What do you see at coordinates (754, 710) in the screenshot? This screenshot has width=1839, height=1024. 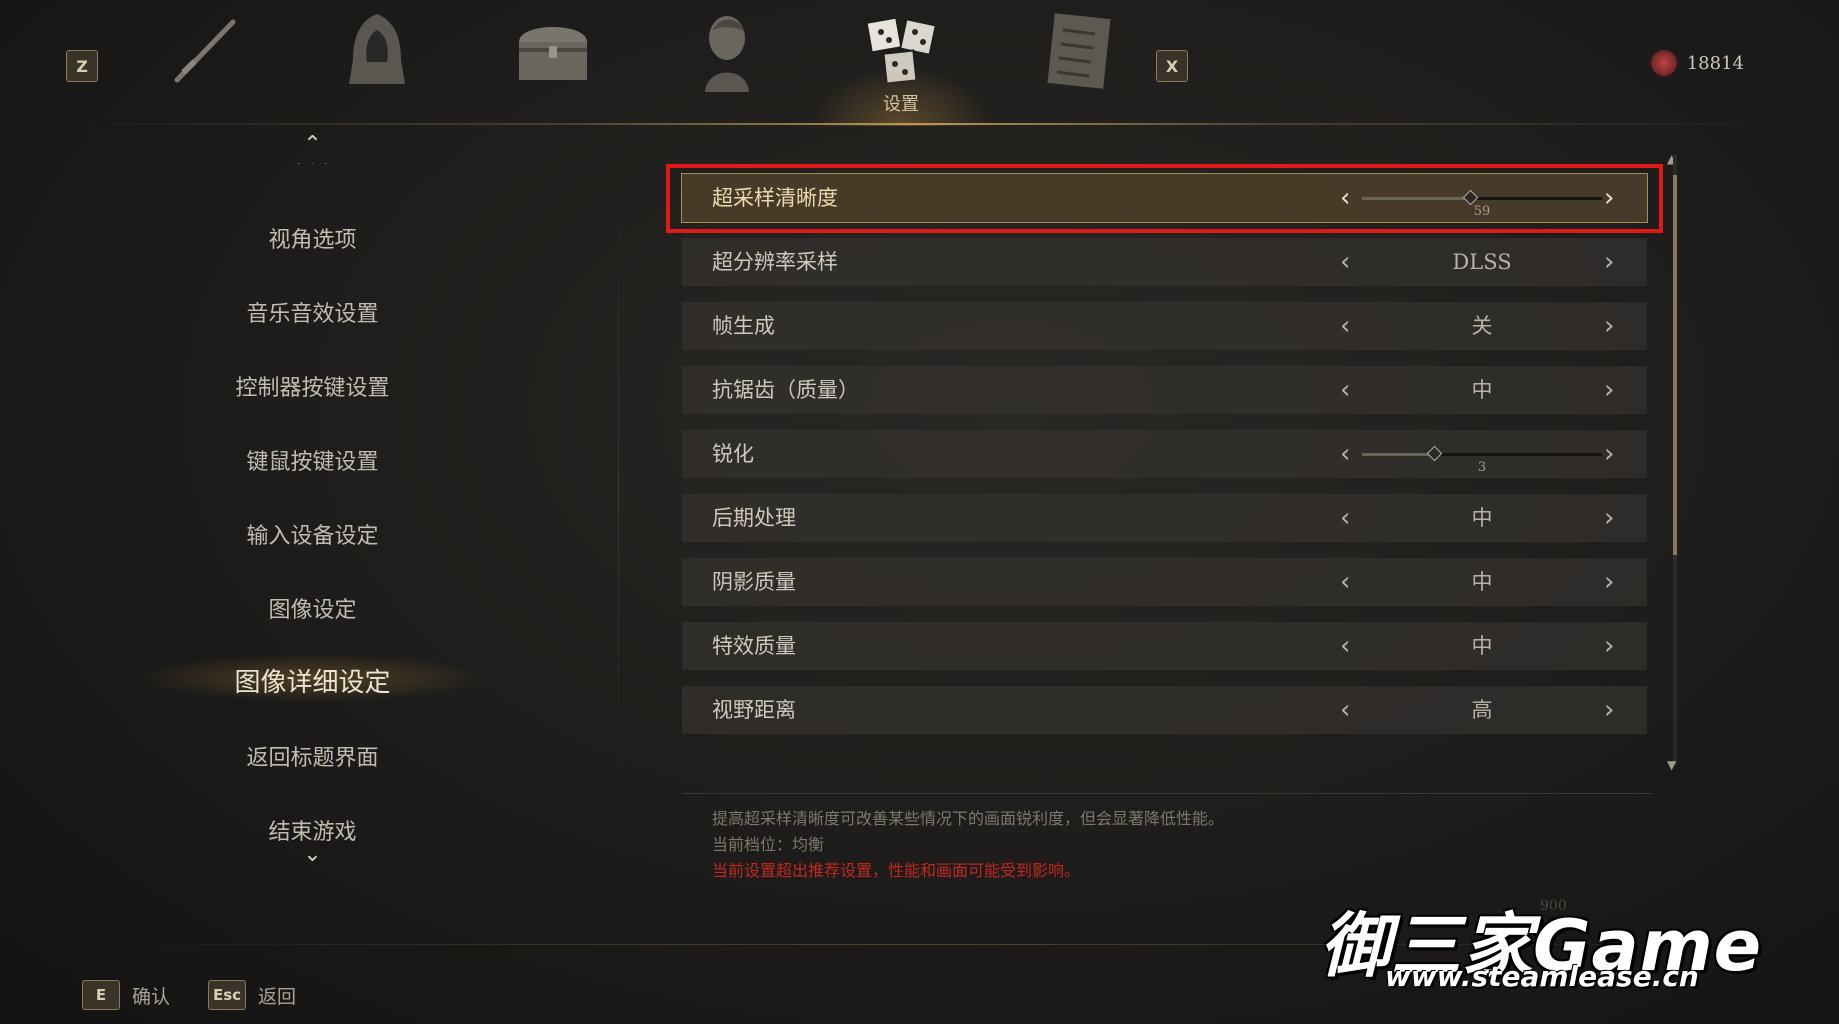 I see `setting-name: 视野距离` at bounding box center [754, 710].